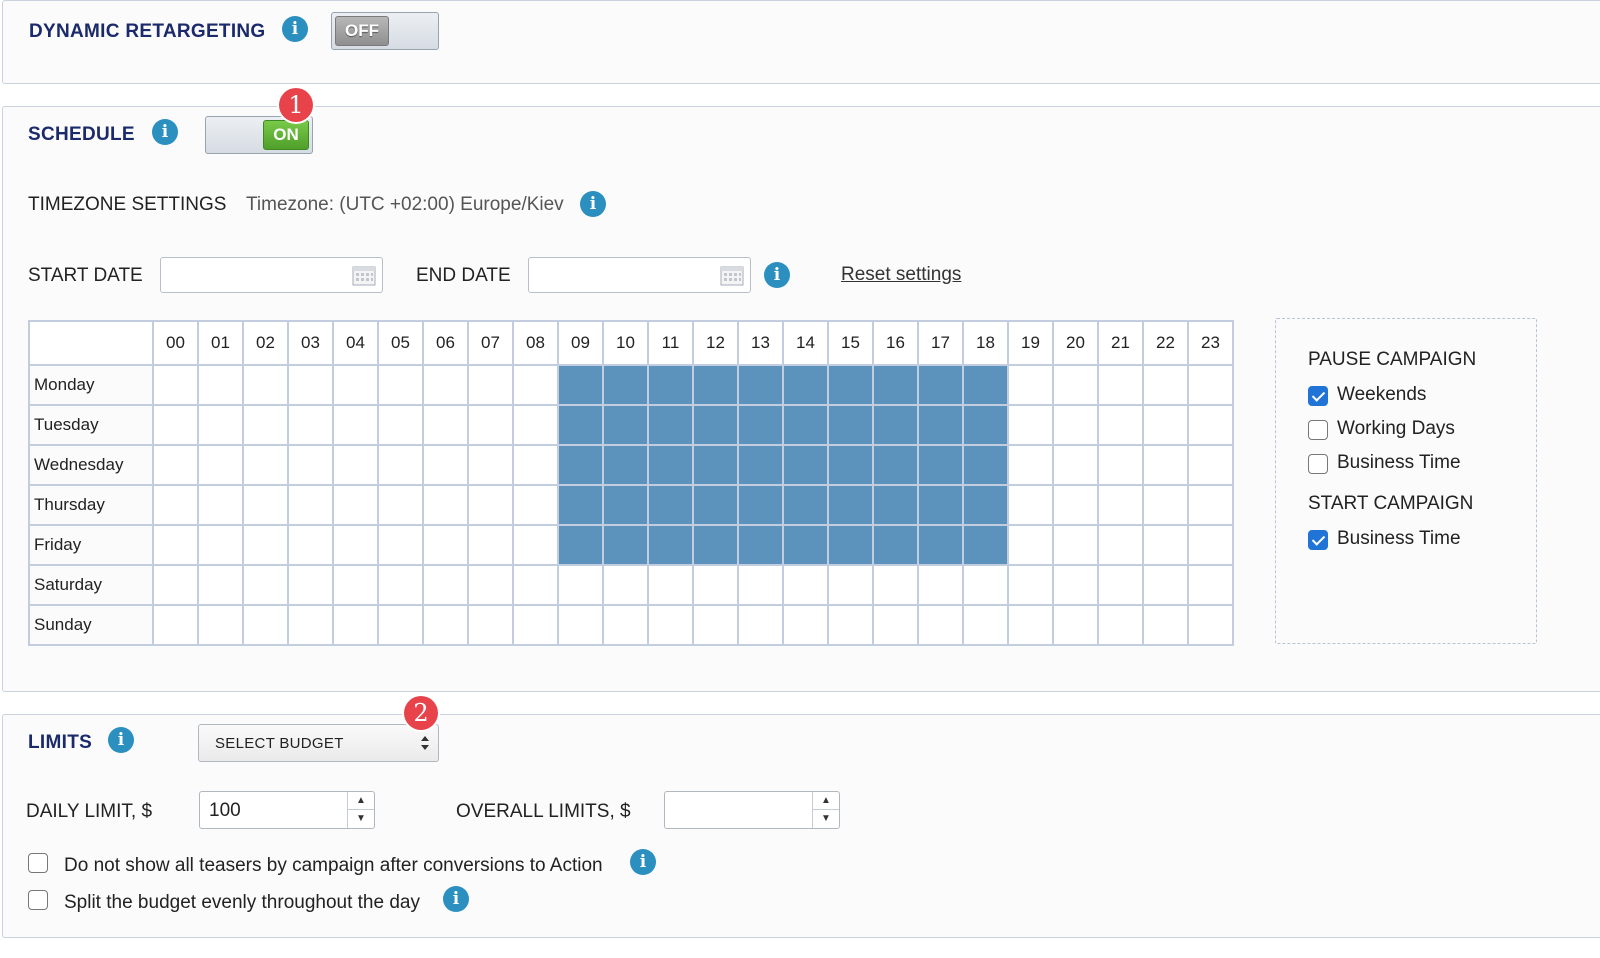 This screenshot has height=958, width=1600. I want to click on day-label: Saturday, so click(91, 585).